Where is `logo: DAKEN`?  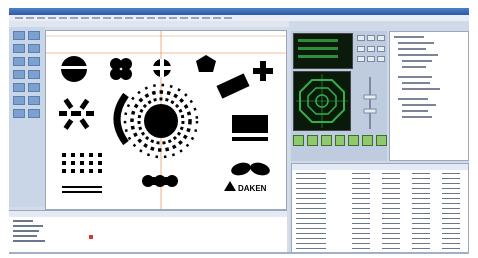 logo: DAKEN is located at coordinates (245, 187).